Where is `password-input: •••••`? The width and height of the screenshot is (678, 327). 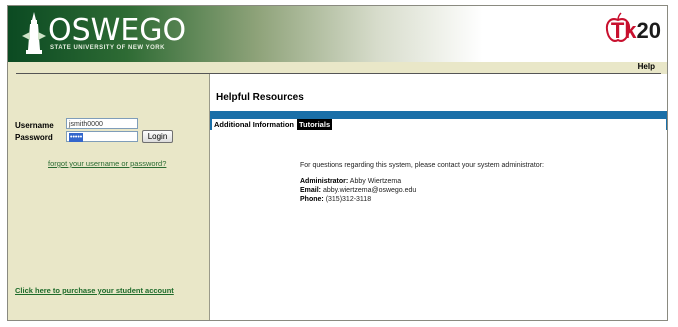
password-input: ••••• is located at coordinates (102, 136).